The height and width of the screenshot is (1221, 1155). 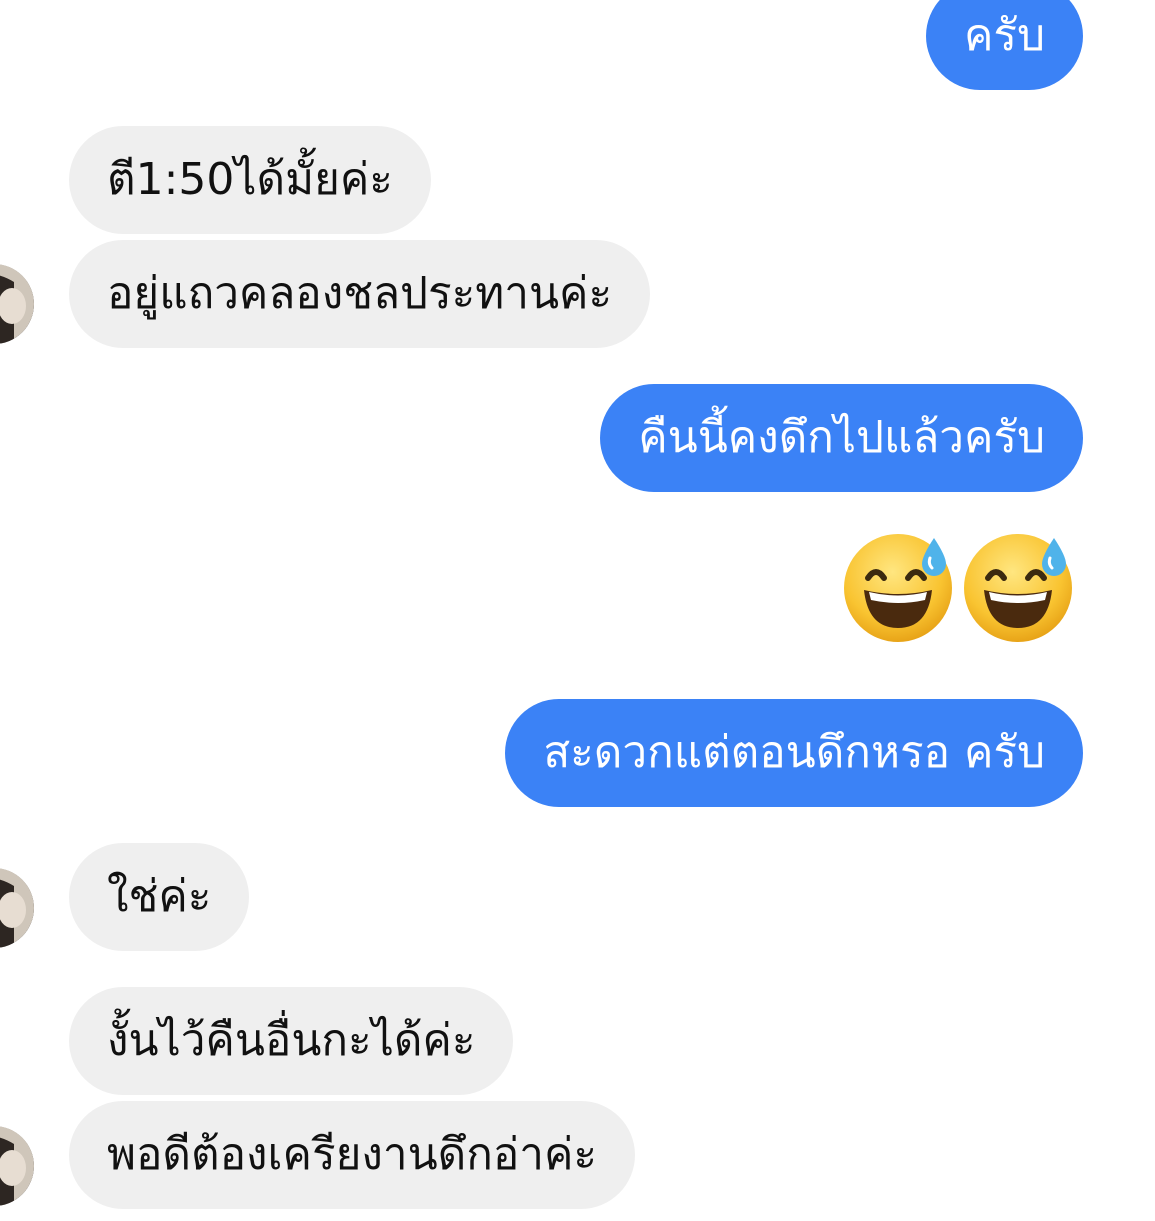 I want to click on outgoing-message: สะดวกแต่ตอนดึกหรอ ครับ, so click(x=794, y=753).